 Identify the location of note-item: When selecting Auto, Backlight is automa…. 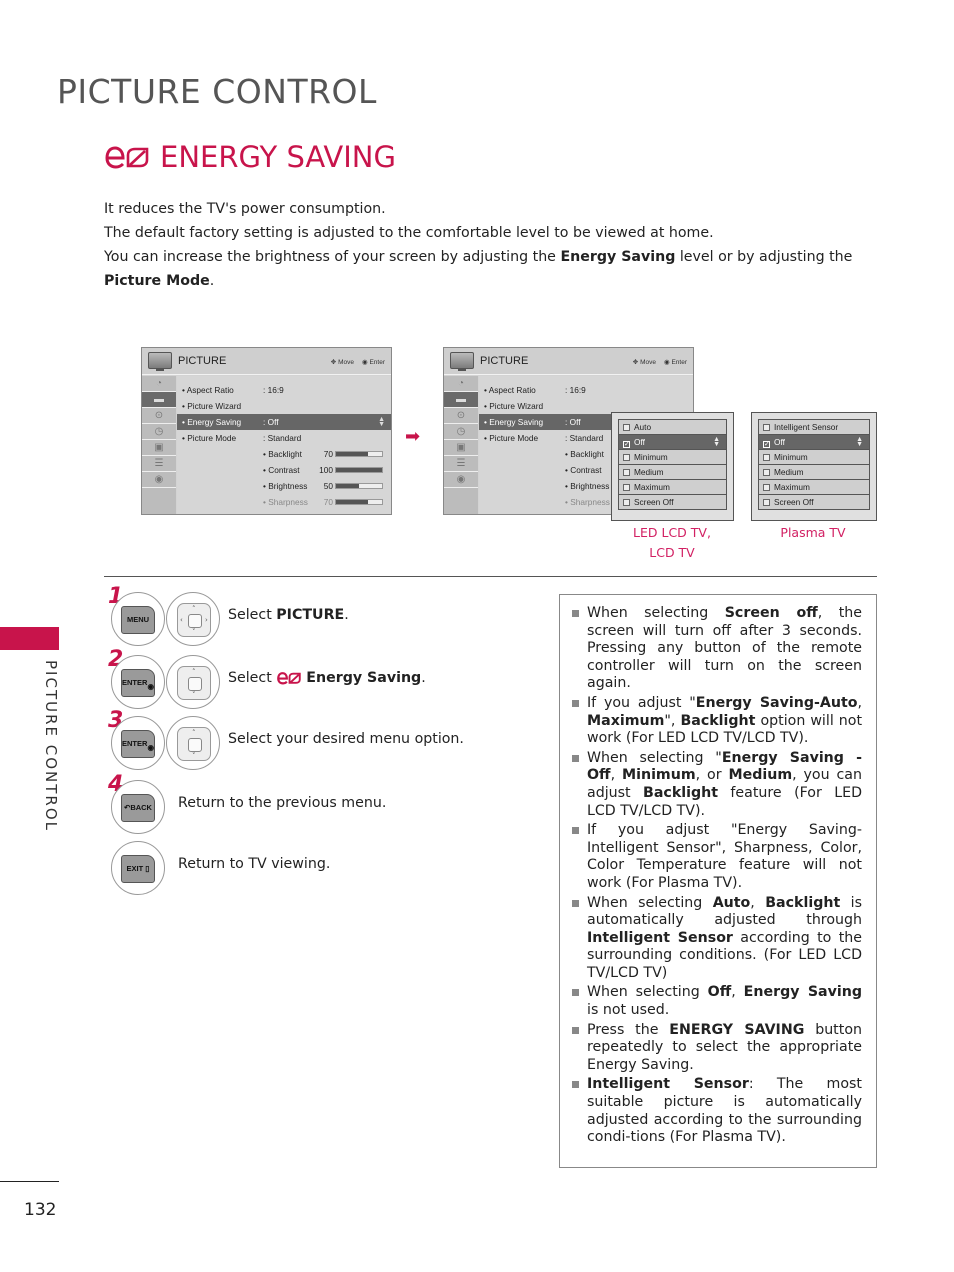
(717, 939).